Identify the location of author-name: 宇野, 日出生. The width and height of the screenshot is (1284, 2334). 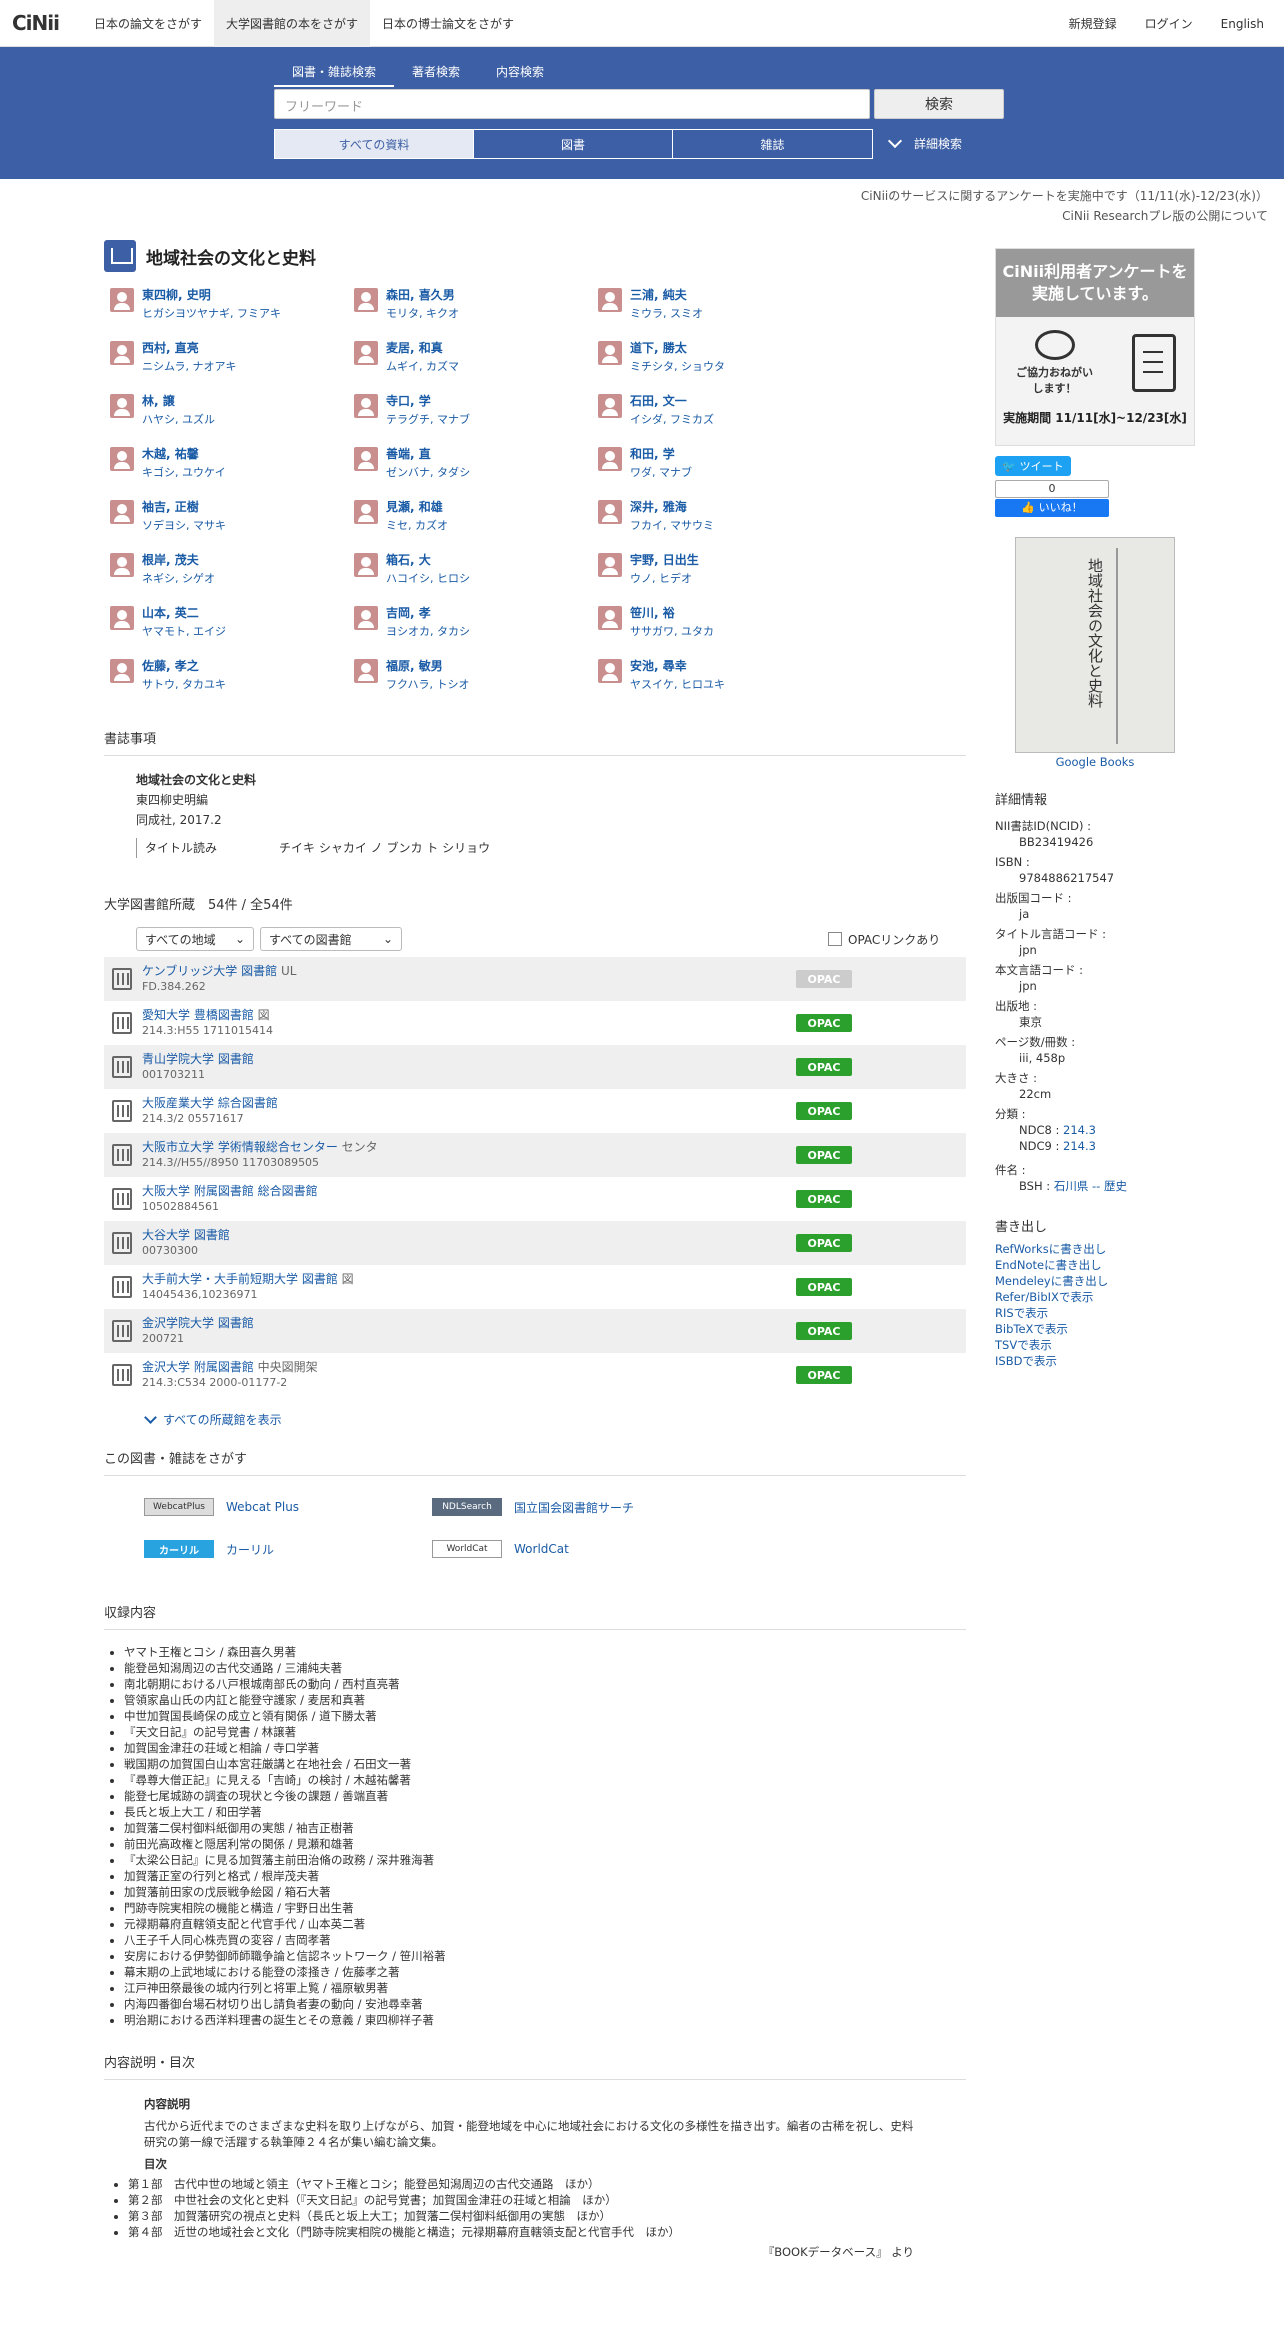
(664, 559).